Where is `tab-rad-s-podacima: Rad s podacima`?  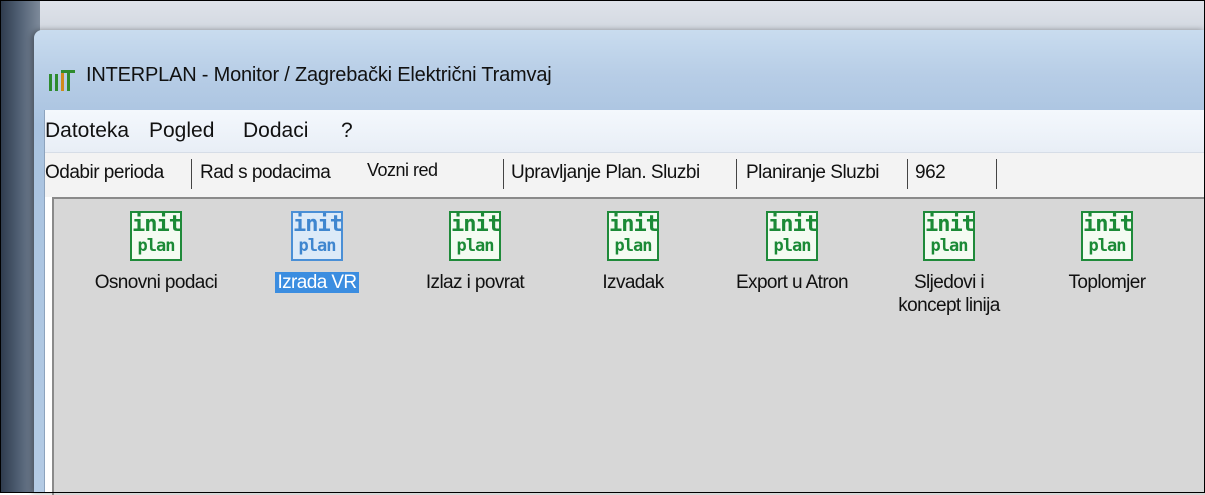
tab-rad-s-podacima: Rad s podacima is located at coordinates (265, 173).